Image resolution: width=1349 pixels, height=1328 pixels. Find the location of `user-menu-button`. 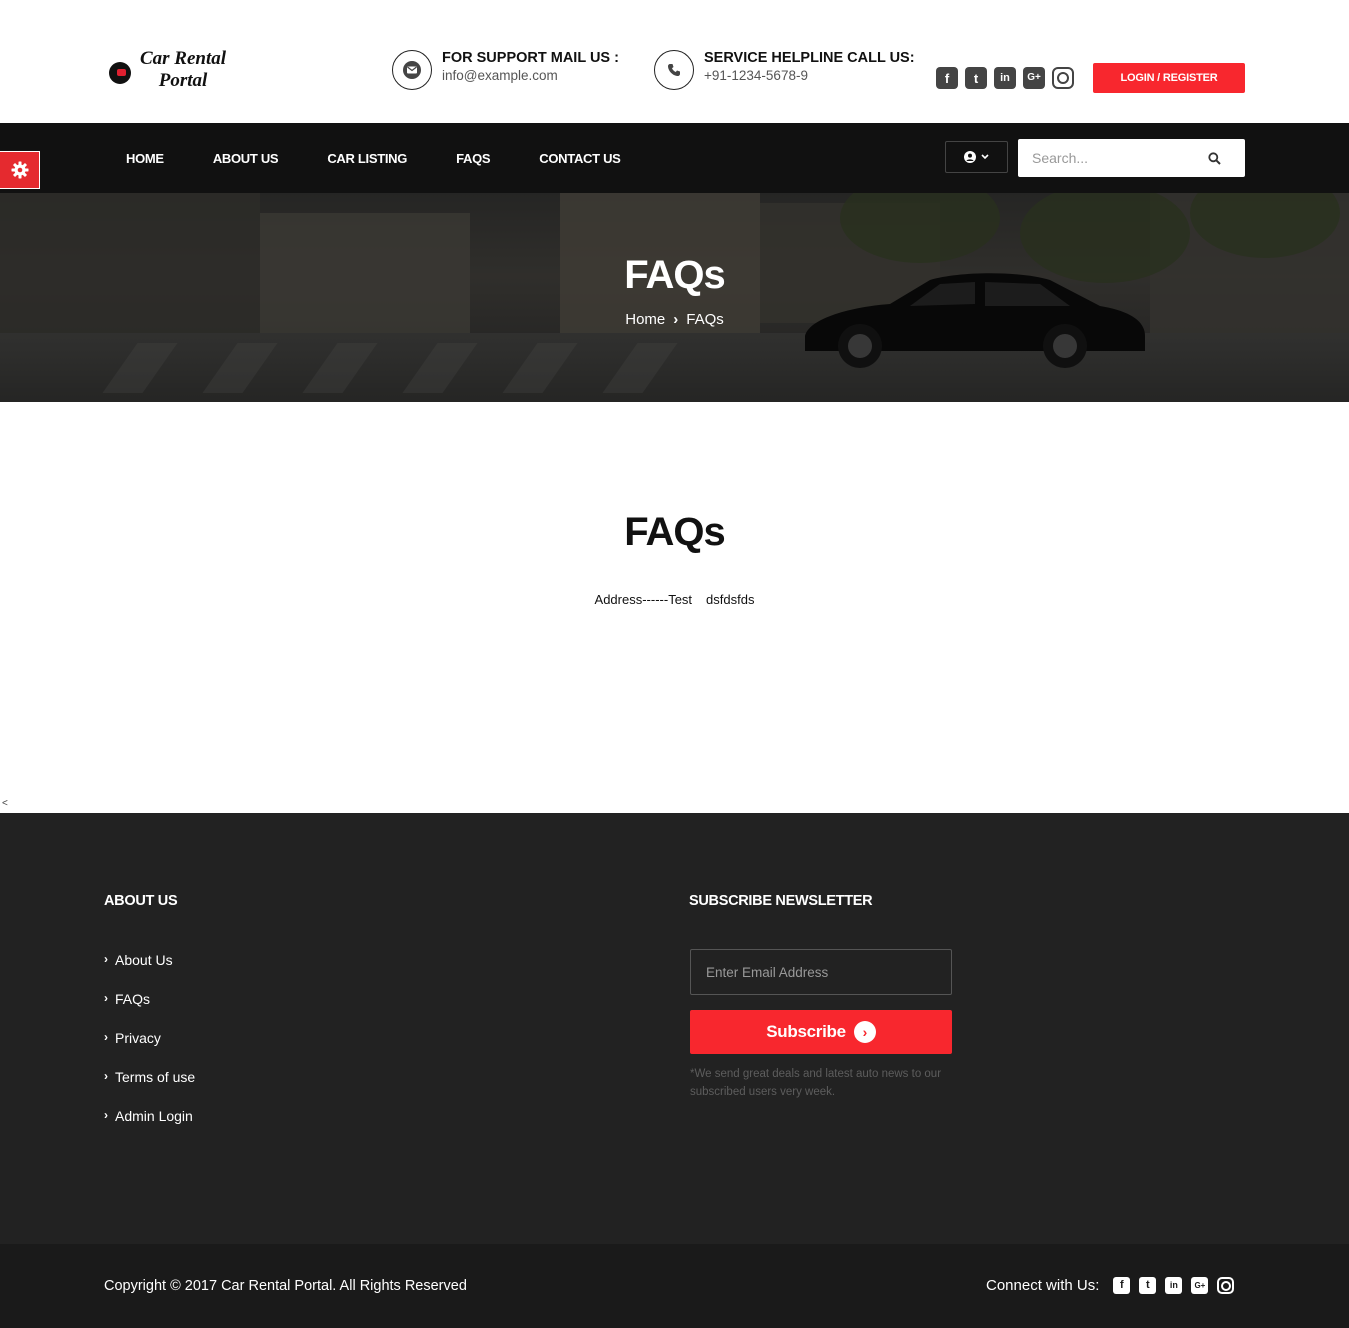

user-menu-button is located at coordinates (976, 157).